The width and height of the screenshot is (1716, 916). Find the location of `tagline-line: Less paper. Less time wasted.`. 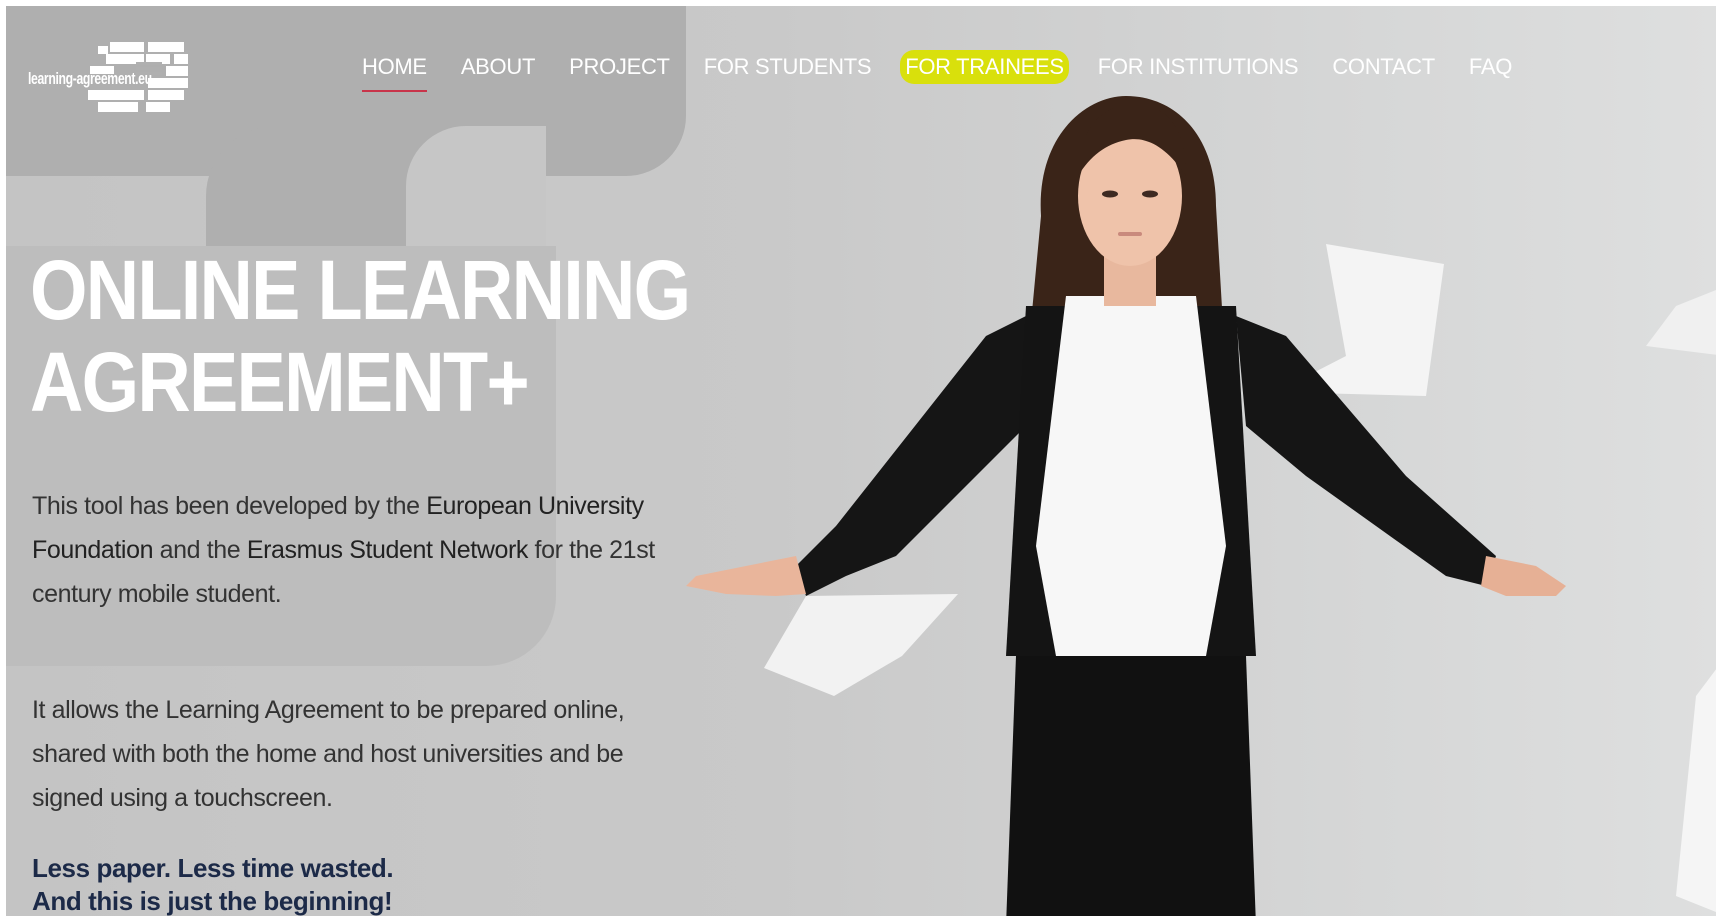

tagline-line: Less paper. Less time wasted. is located at coordinates (213, 868).